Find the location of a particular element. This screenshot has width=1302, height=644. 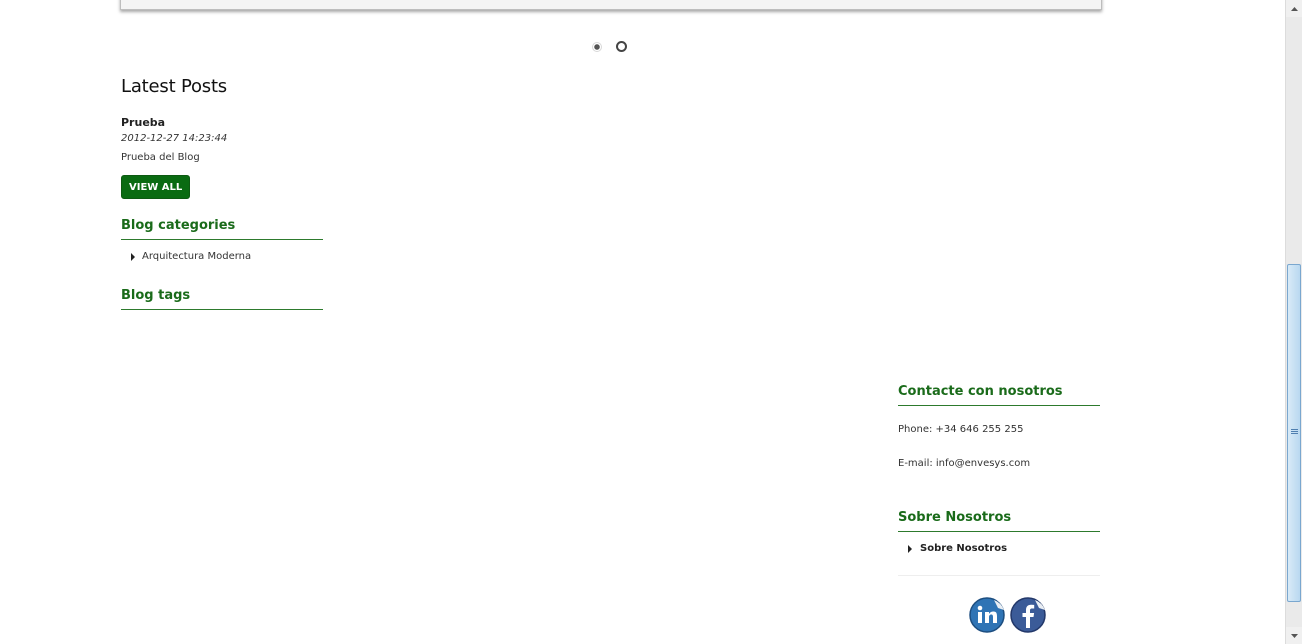

latest-posts-heading: Latest Posts is located at coordinates (174, 86).